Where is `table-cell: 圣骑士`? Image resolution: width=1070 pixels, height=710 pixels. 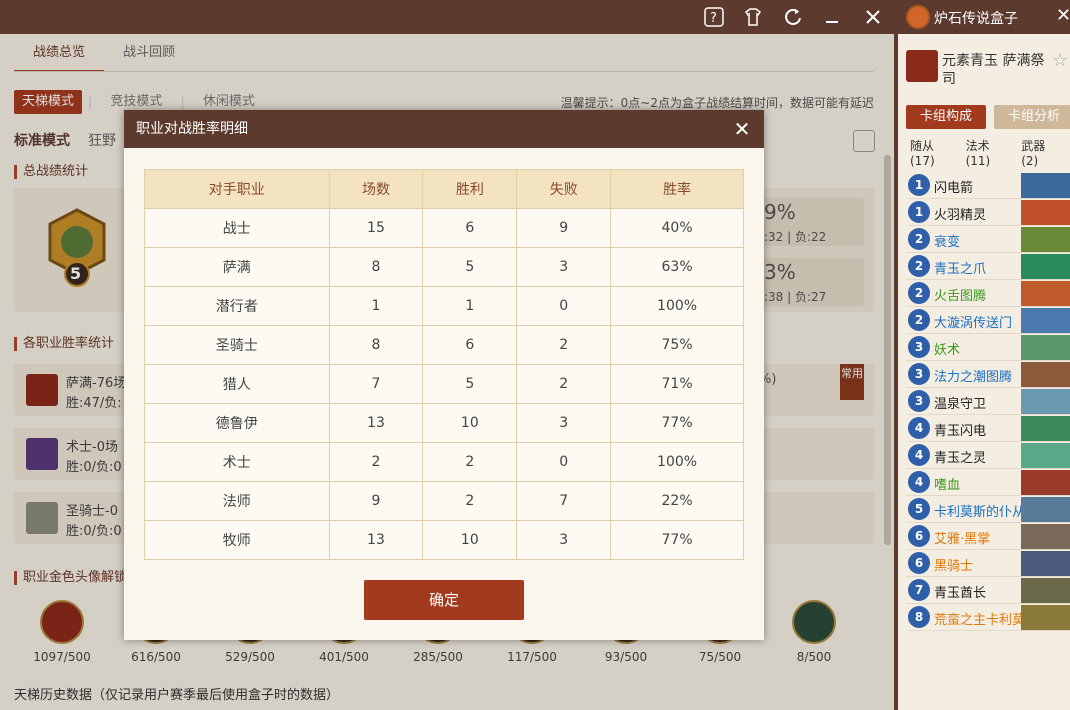
table-cell: 圣骑士 is located at coordinates (237, 345).